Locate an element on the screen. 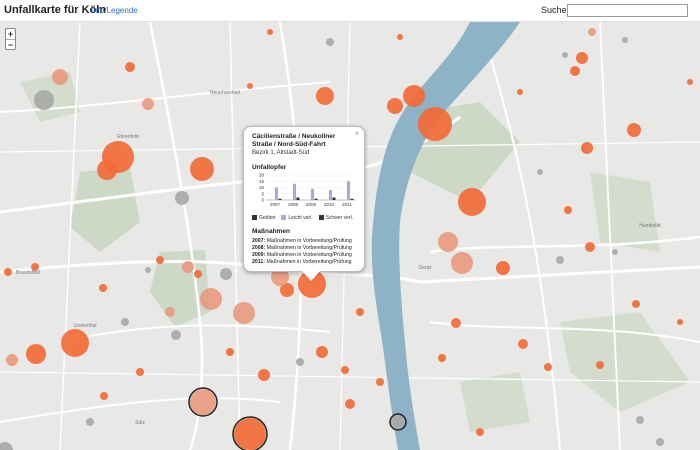 This screenshot has height=450, width=700. legend-item-heavy: Schwer verl. is located at coordinates (335, 218).